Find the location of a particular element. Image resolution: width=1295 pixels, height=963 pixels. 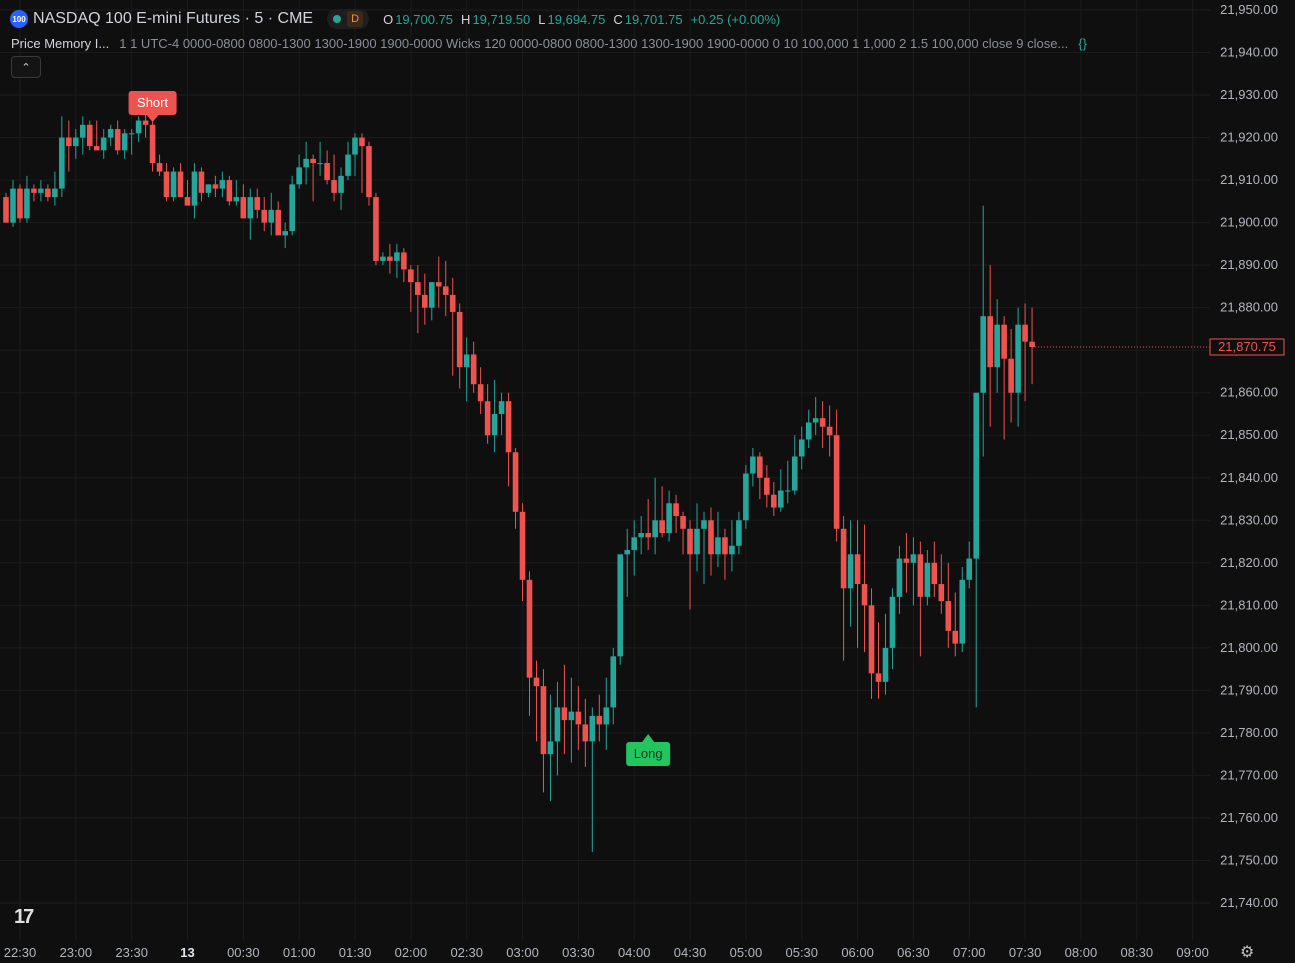

signal-long: Long is located at coordinates (648, 750).